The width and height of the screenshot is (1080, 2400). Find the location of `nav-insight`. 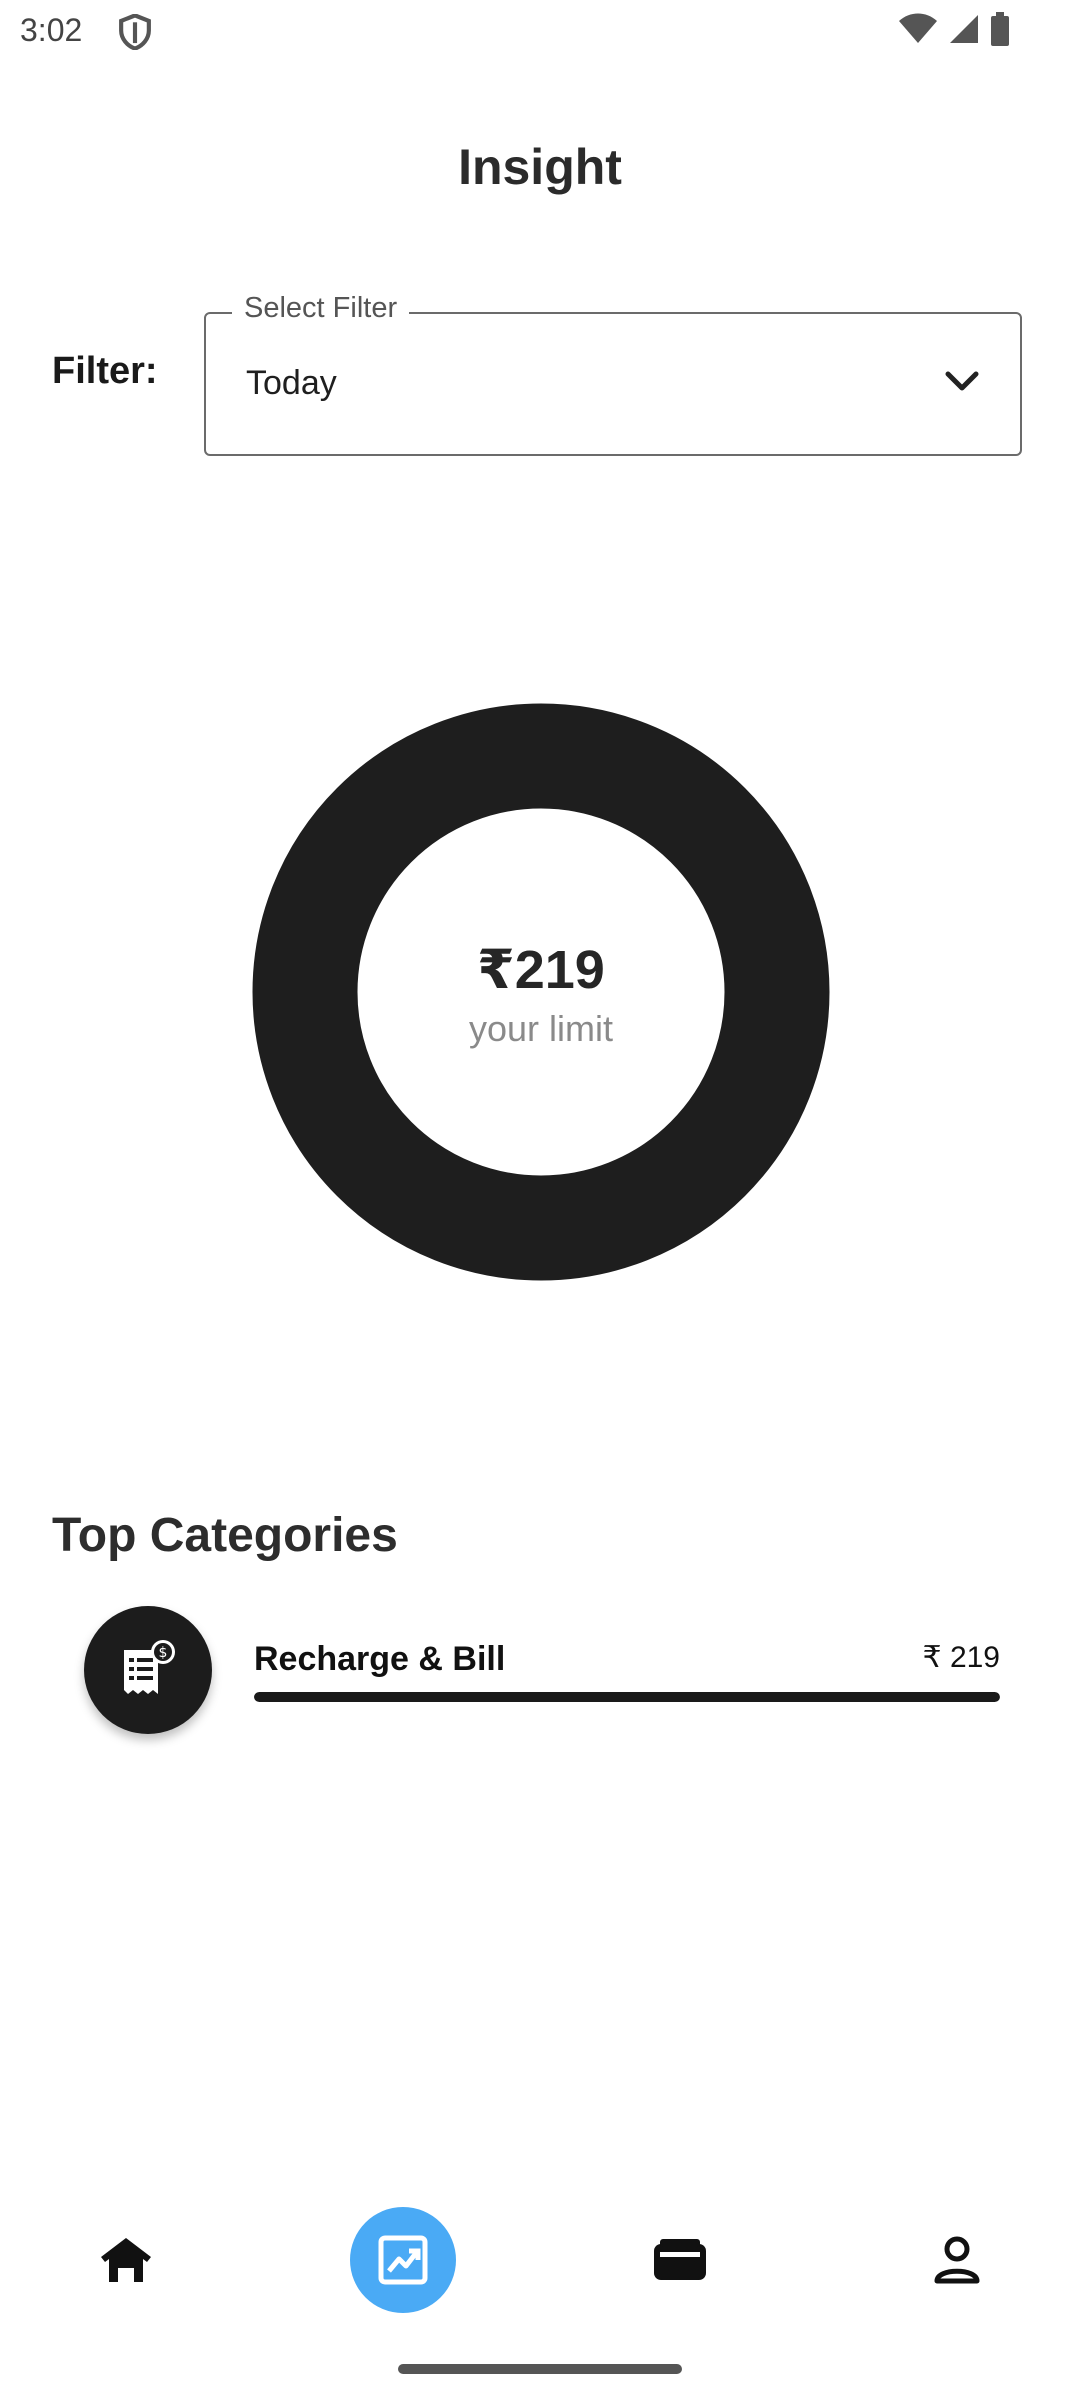

nav-insight is located at coordinates (403, 2260).